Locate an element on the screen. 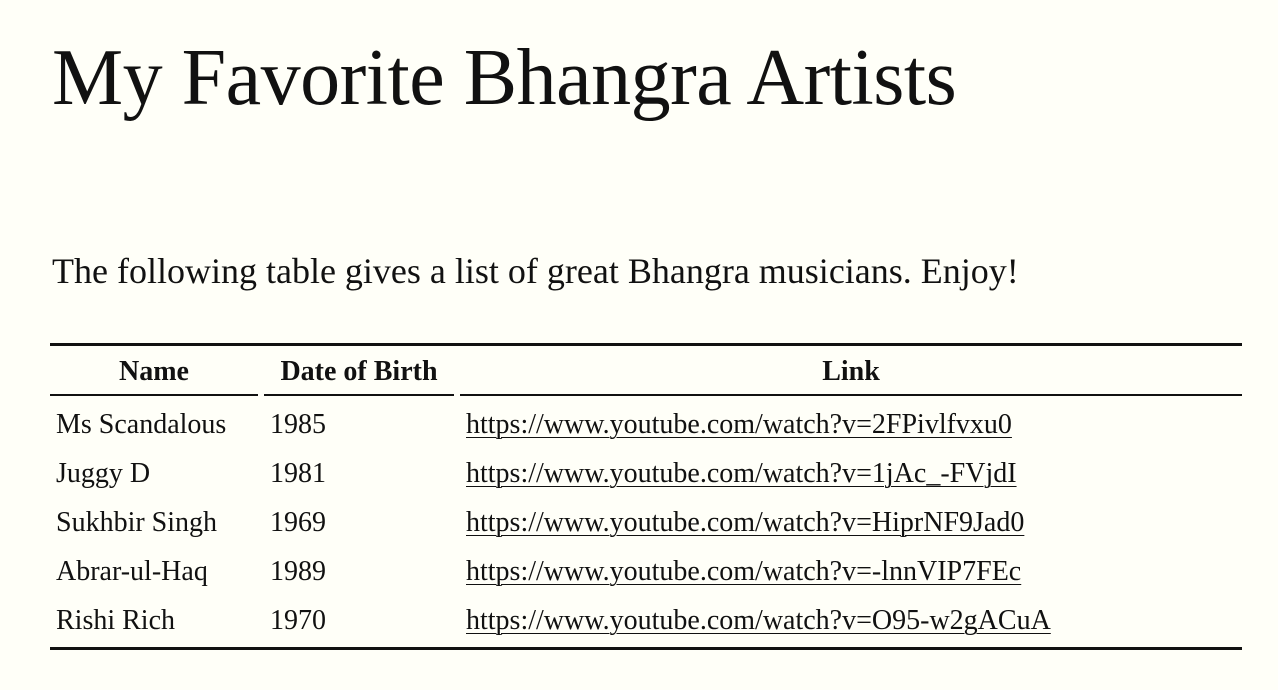  table-header: Name Date of Birth Link is located at coordinates (646, 371).